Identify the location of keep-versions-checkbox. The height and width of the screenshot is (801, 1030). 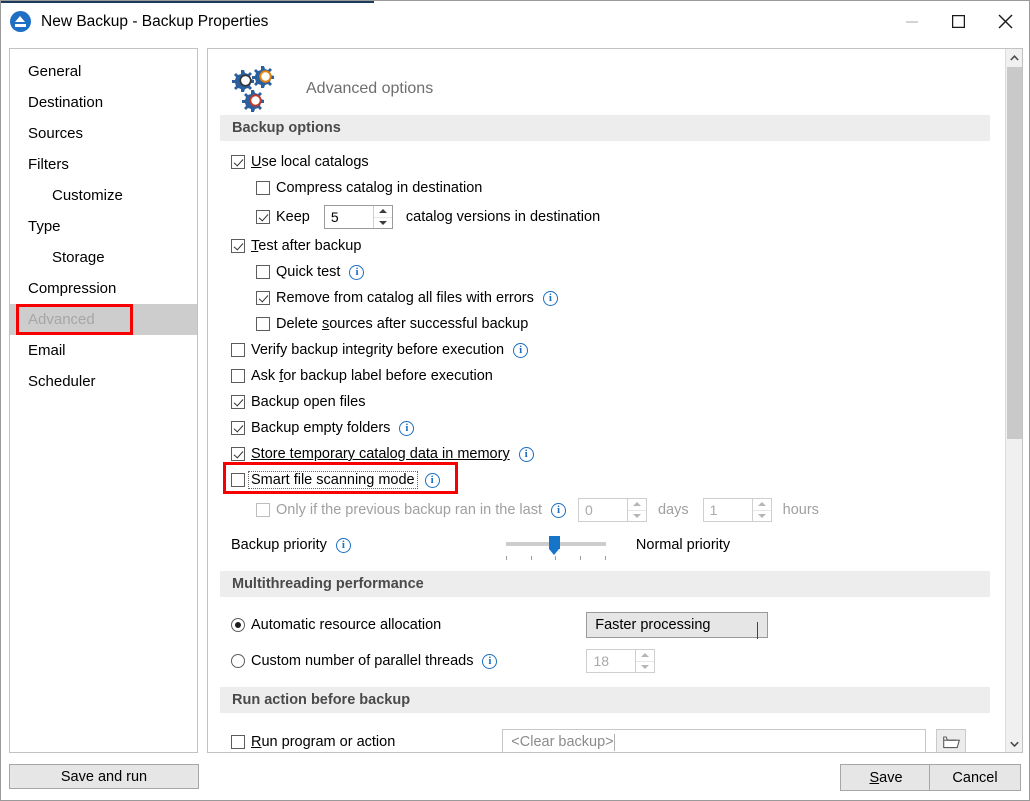
(263, 217).